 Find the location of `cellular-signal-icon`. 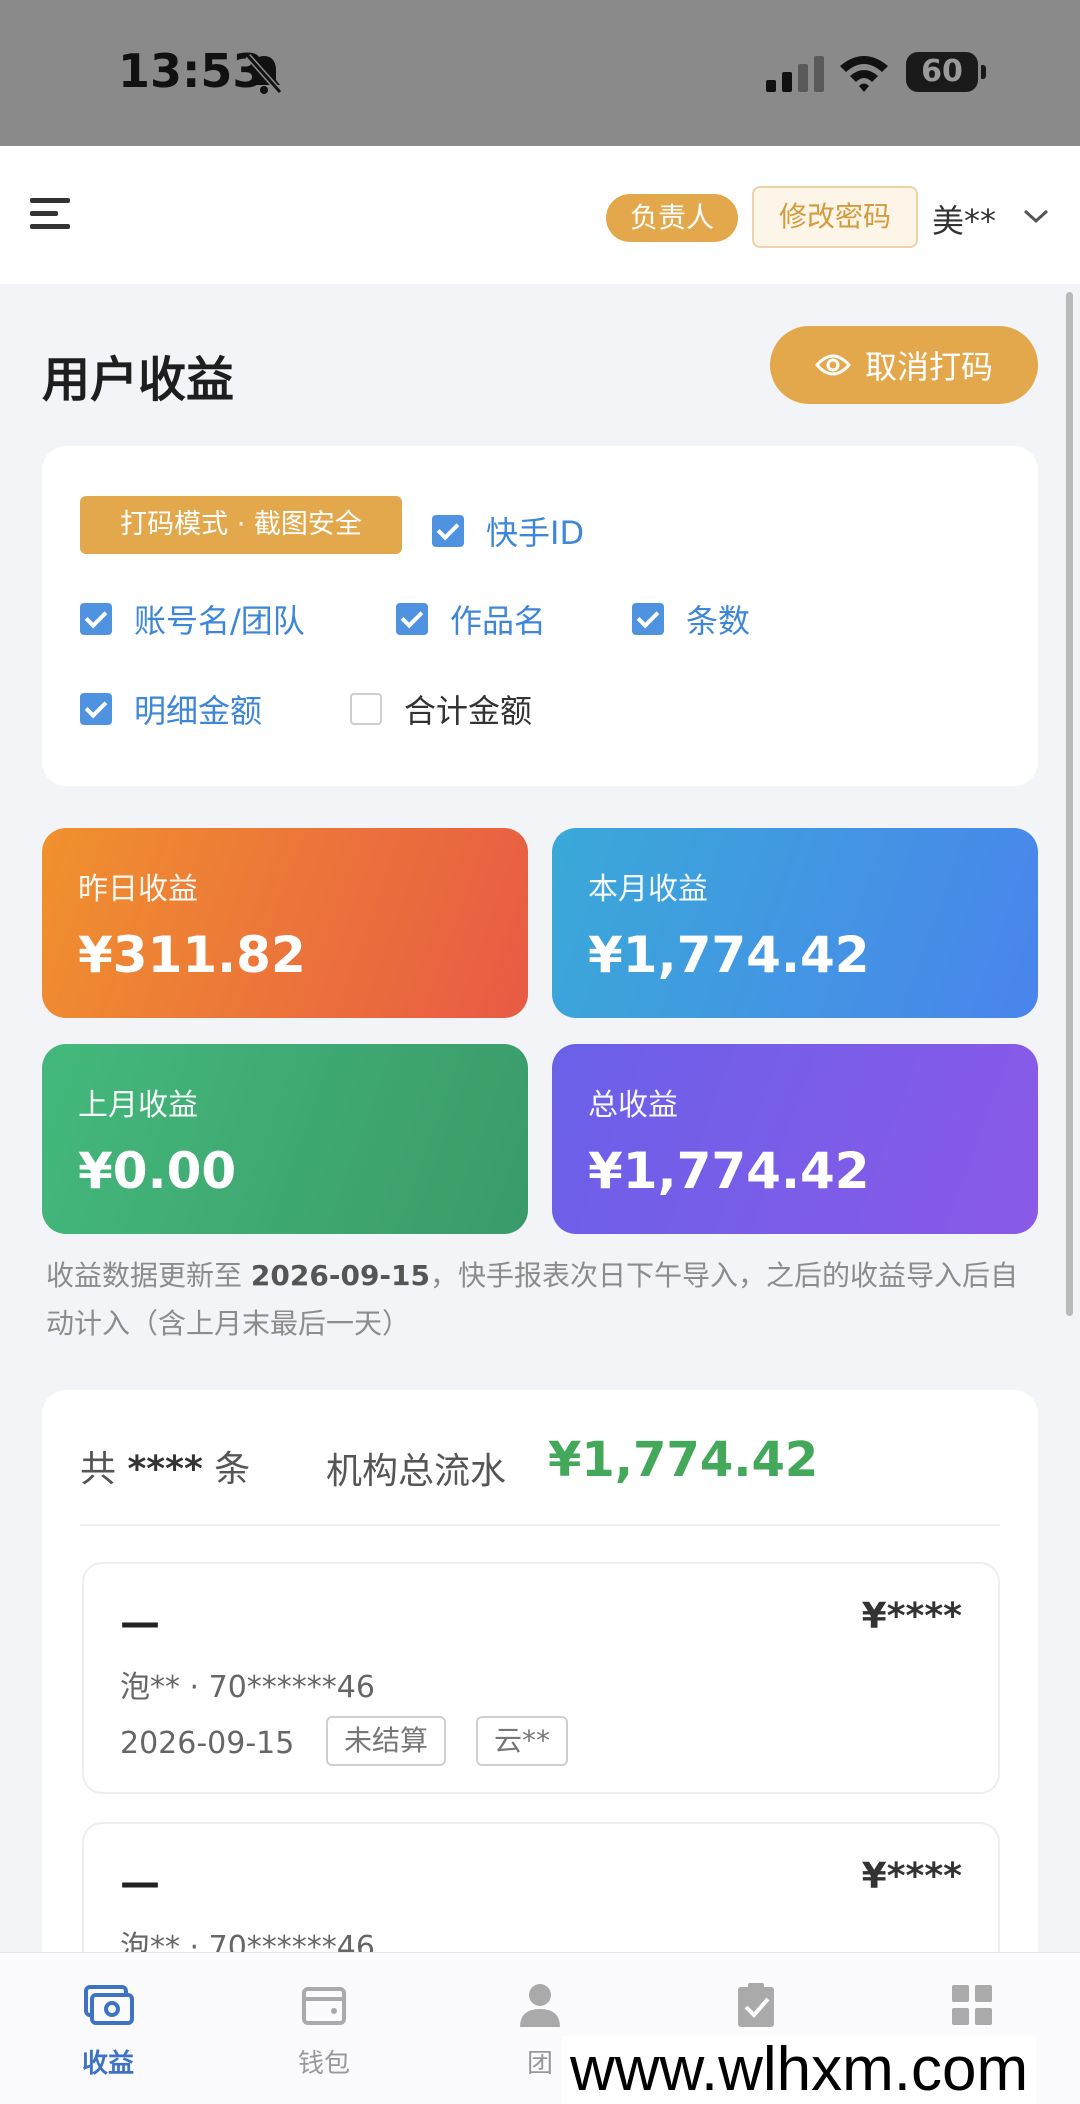

cellular-signal-icon is located at coordinates (795, 74).